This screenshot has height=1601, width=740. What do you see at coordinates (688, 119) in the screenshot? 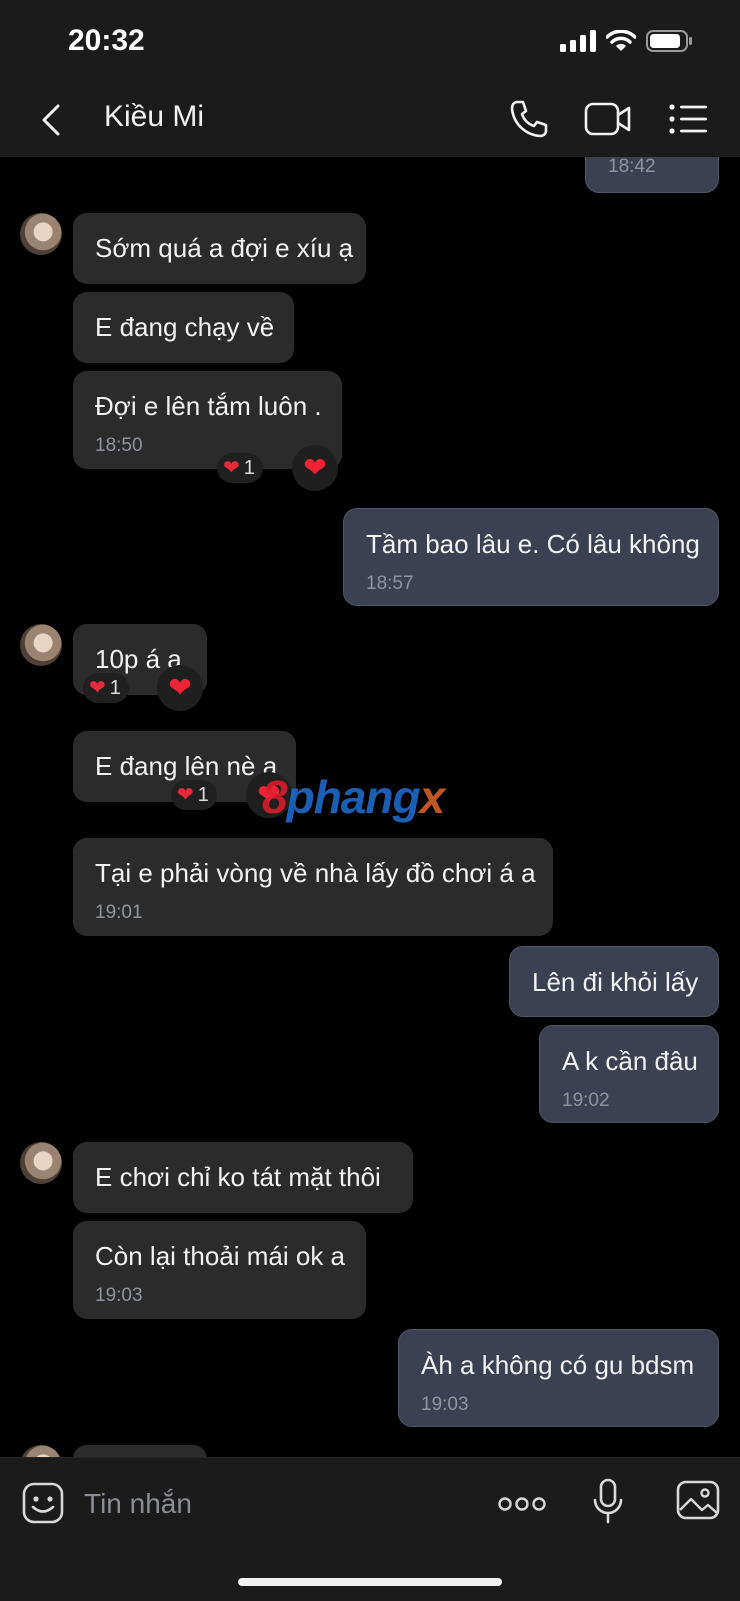
I see `list-icon` at bounding box center [688, 119].